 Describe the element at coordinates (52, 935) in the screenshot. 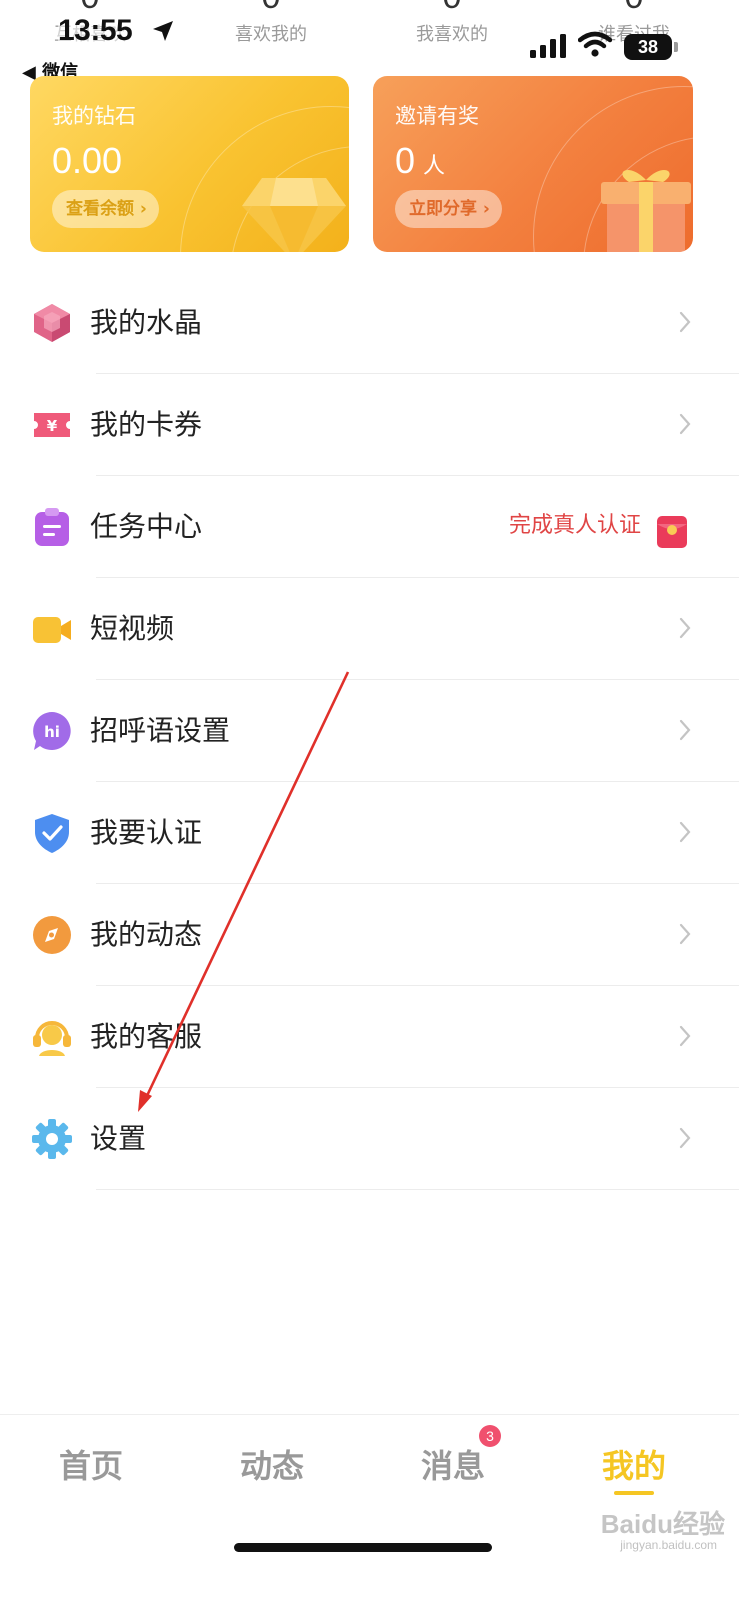

I see `compass-icon` at that location.